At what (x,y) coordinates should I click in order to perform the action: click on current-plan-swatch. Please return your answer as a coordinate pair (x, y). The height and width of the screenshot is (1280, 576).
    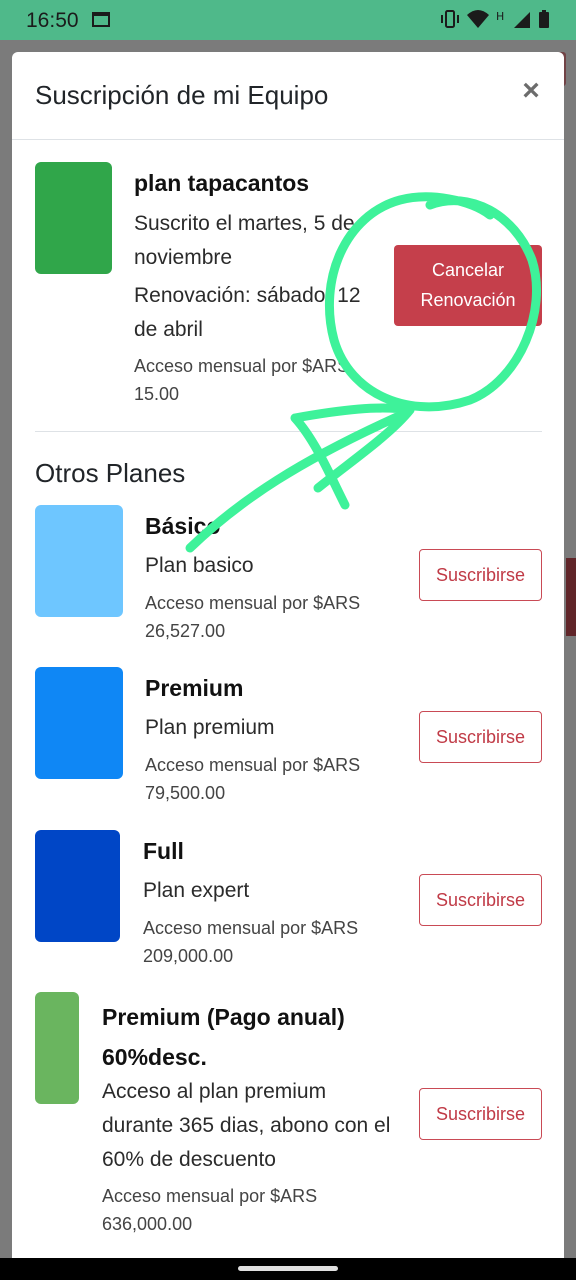
    Looking at the image, I should click on (73, 218).